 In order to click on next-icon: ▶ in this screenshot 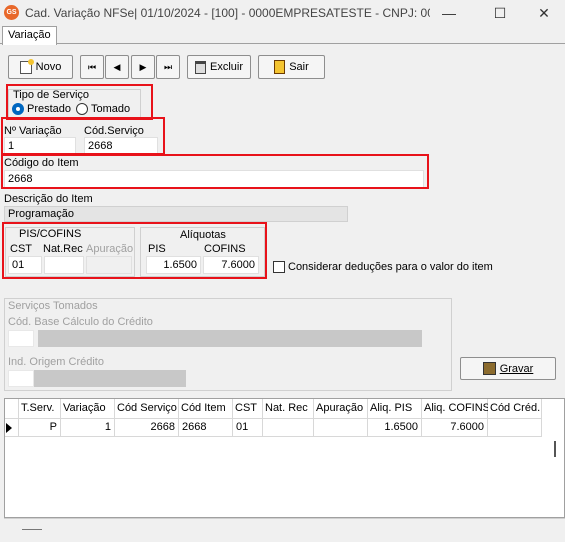, I will do `click(143, 66)`.